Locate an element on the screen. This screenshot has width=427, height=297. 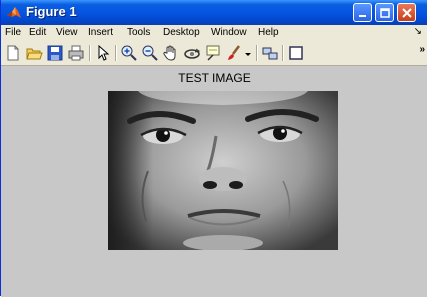
menu-file: File is located at coordinates (13, 32).